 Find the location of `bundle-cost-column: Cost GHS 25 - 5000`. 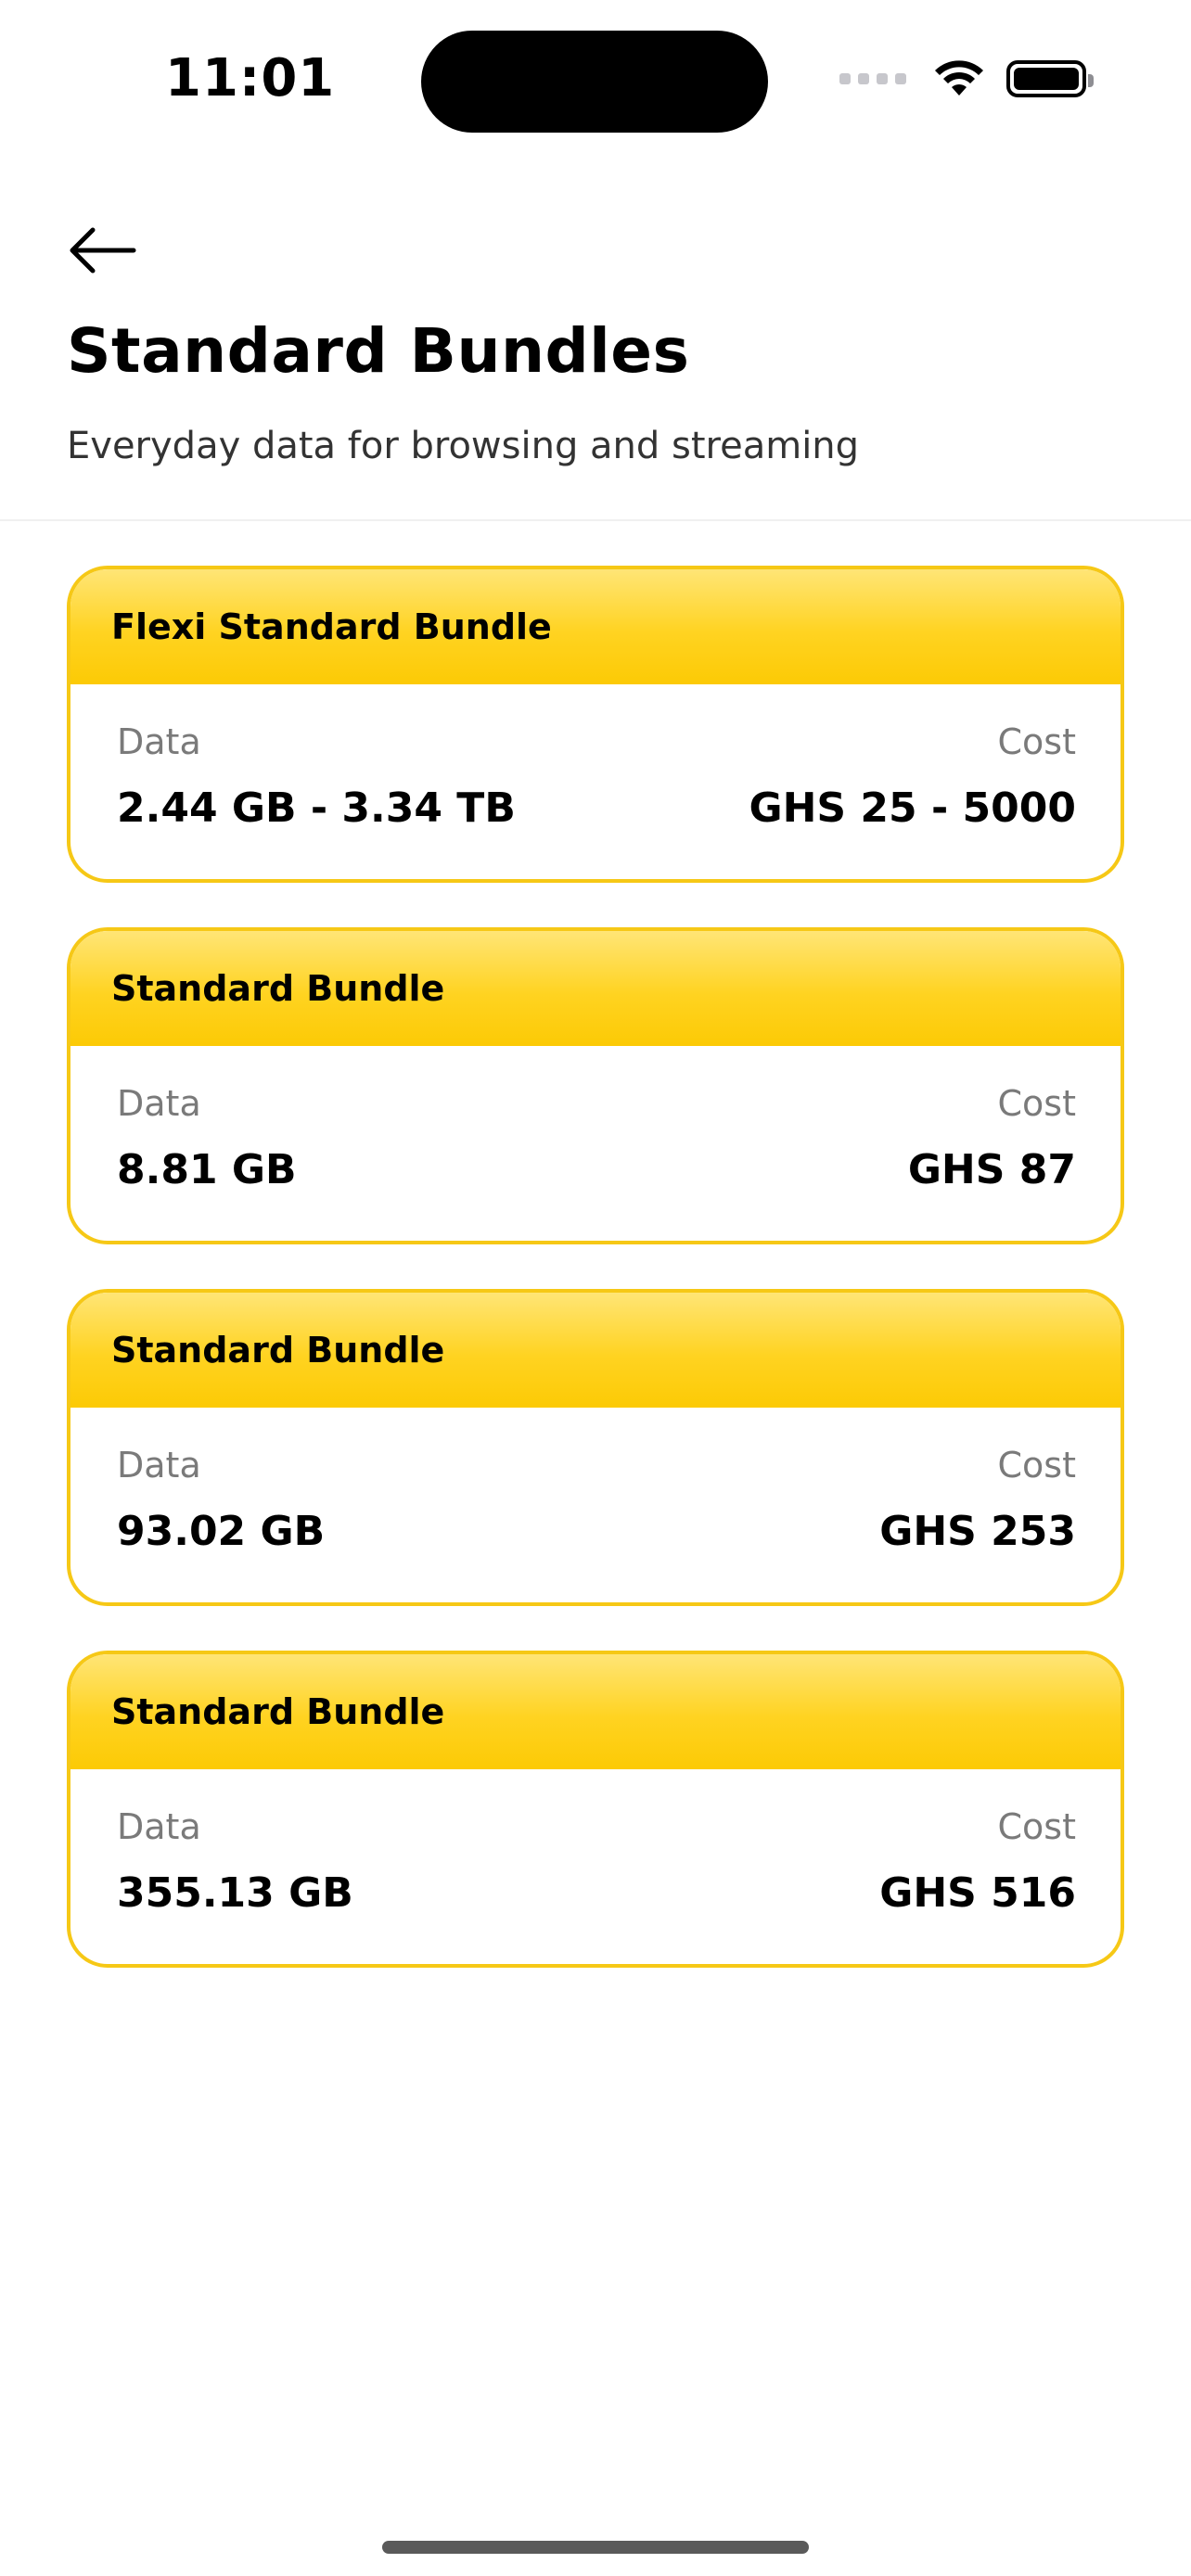

bundle-cost-column: Cost GHS 25 - 5000 is located at coordinates (912, 776).